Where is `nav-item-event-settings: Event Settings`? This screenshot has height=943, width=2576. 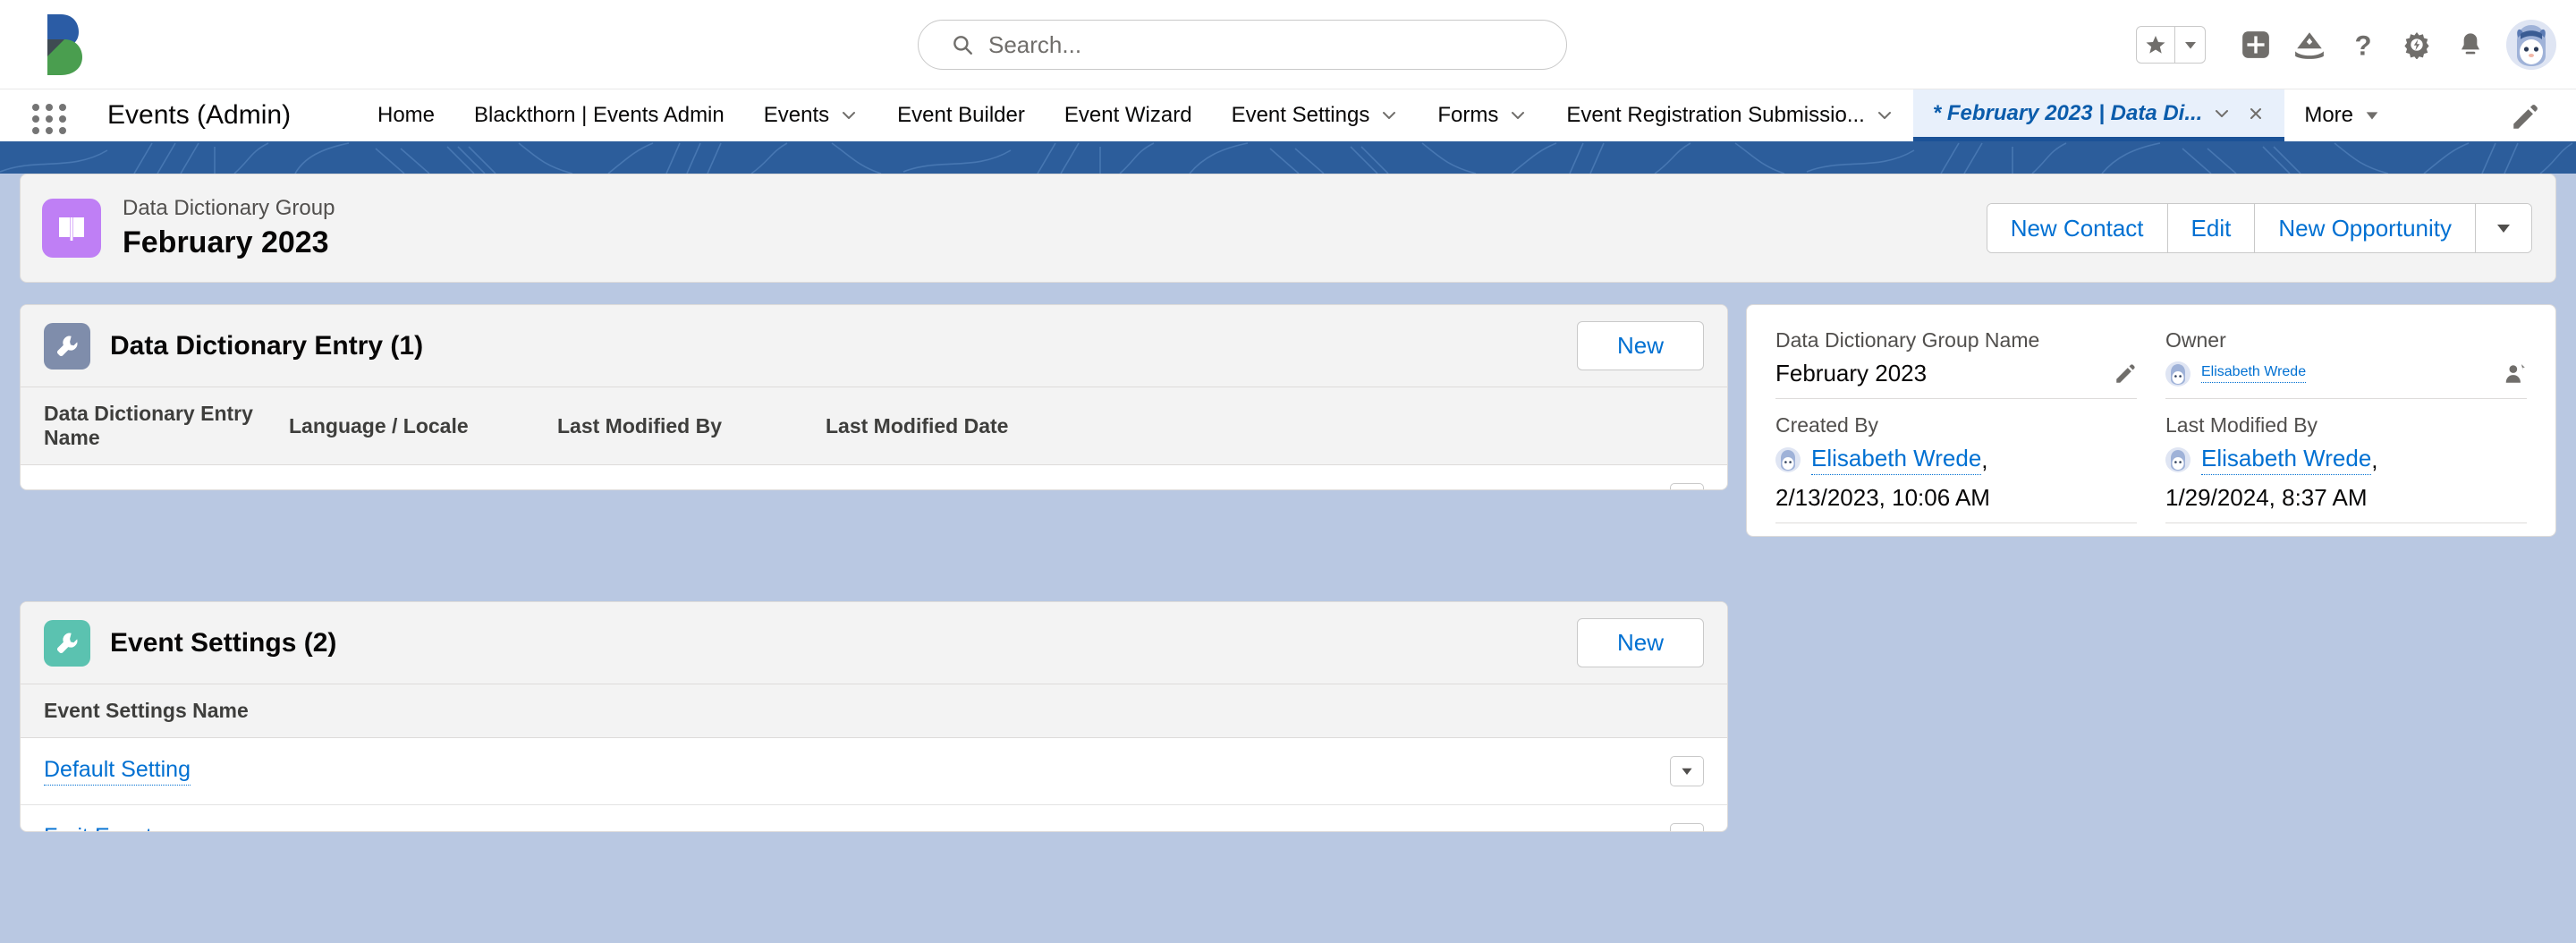
nav-item-event-settings: Event Settings is located at coordinates (1315, 115).